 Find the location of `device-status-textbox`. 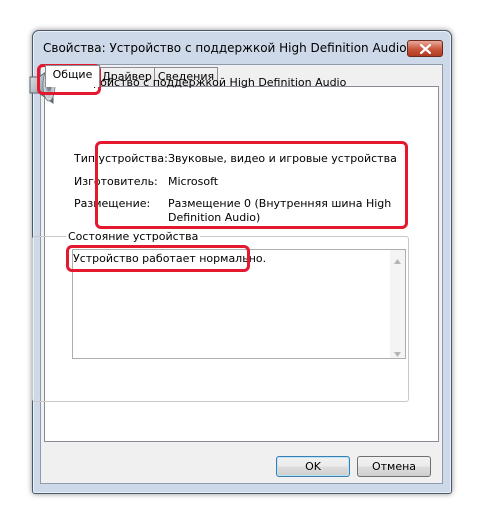

device-status-textbox is located at coordinates (239, 304).